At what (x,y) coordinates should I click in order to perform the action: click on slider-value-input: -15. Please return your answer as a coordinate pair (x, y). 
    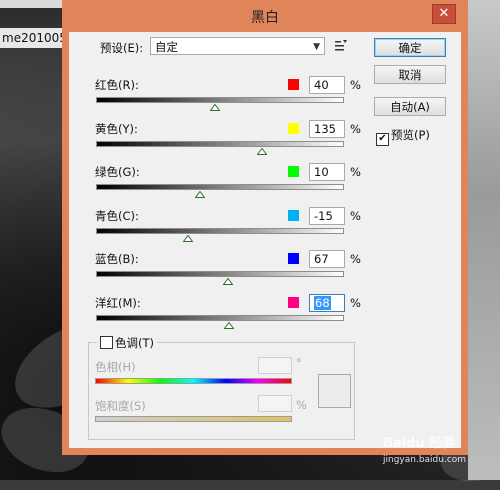
    Looking at the image, I should click on (327, 216).